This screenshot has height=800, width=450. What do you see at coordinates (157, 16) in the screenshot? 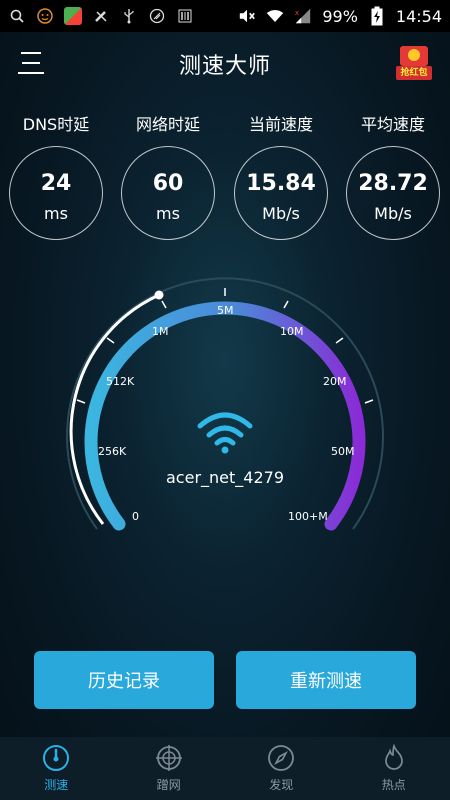
I see `clean-icon` at bounding box center [157, 16].